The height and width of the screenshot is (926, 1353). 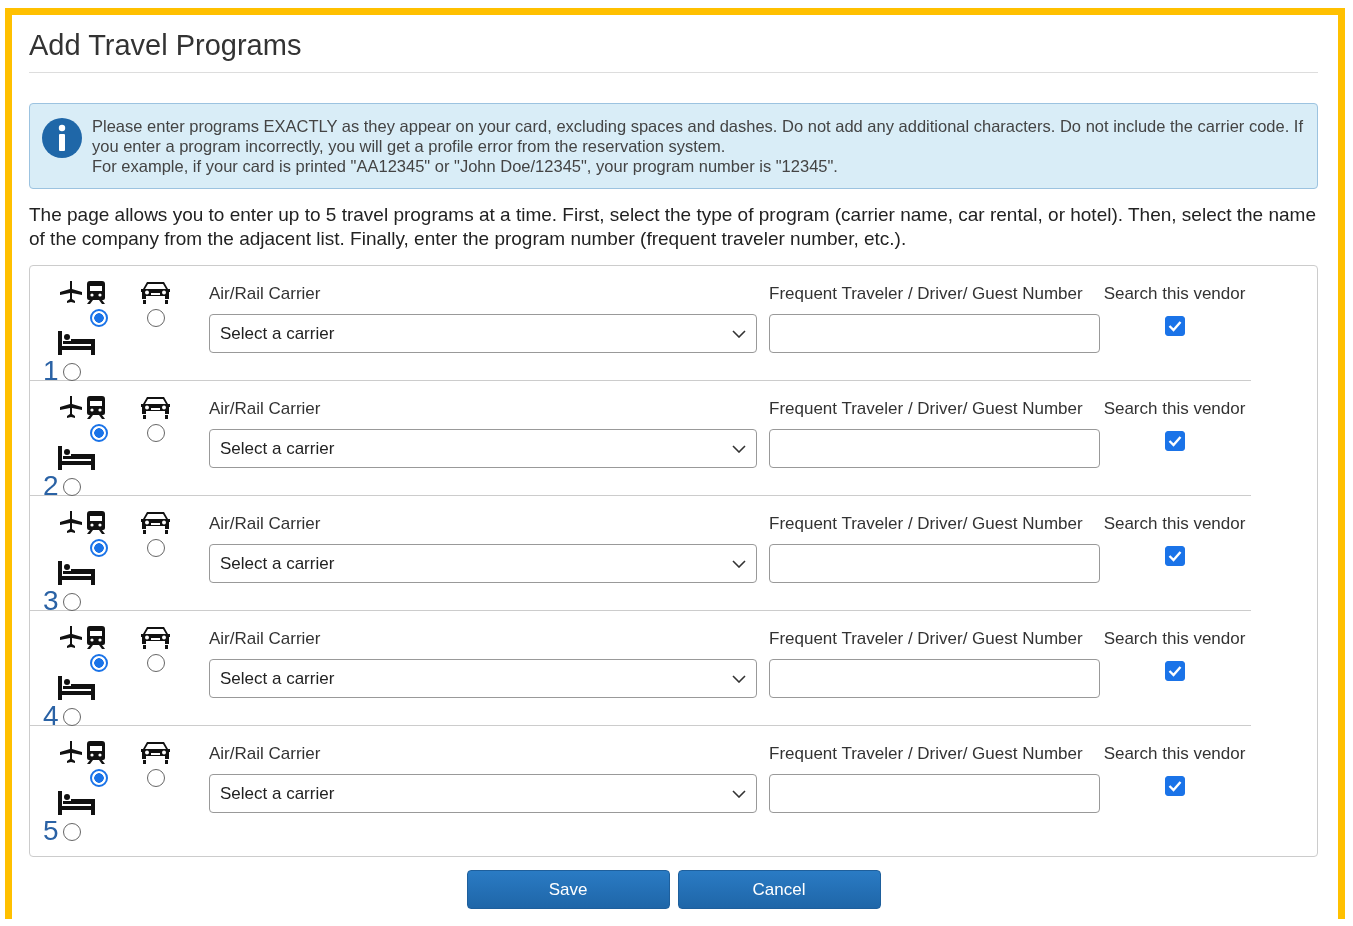 What do you see at coordinates (779, 889) in the screenshot?
I see `action-button: Cancel` at bounding box center [779, 889].